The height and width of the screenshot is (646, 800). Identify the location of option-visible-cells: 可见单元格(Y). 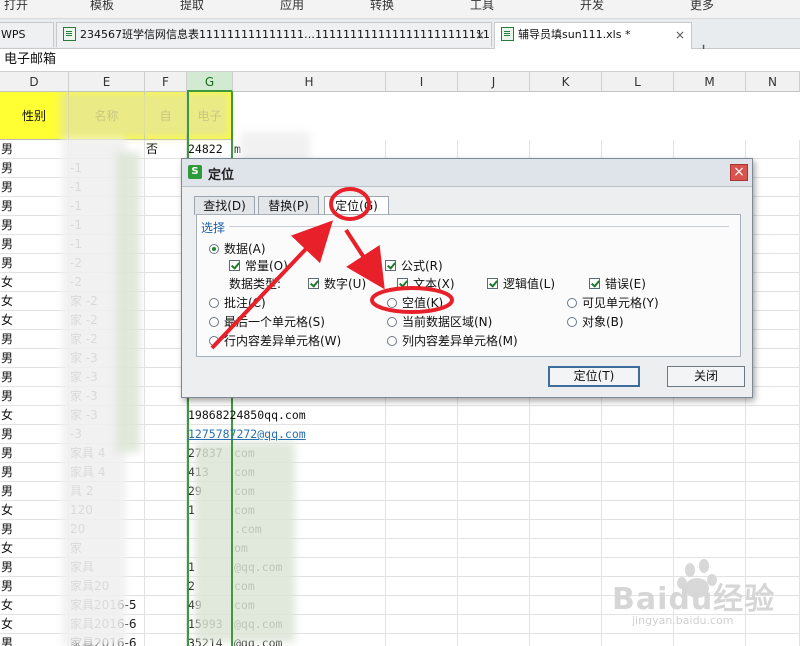
(613, 303).